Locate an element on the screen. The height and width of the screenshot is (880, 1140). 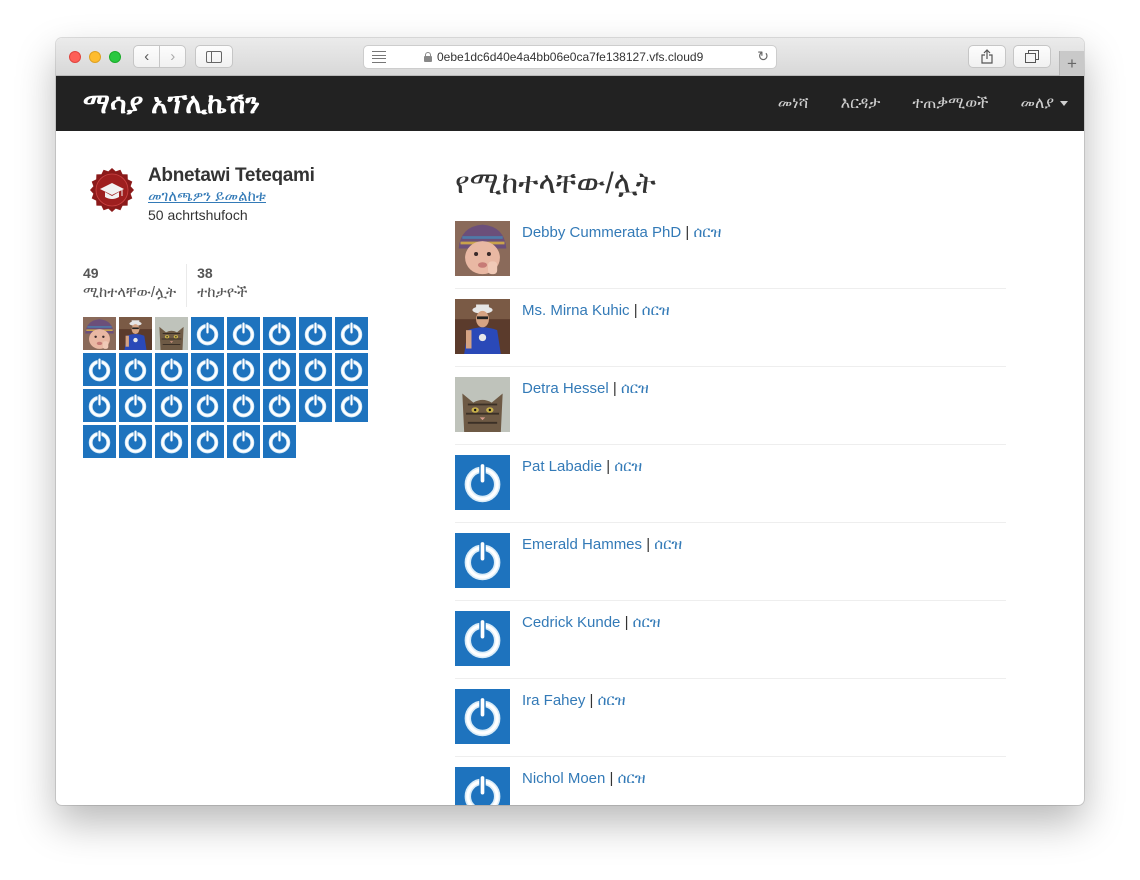
back-arrow-icon: ‹ is located at coordinates (146, 56).